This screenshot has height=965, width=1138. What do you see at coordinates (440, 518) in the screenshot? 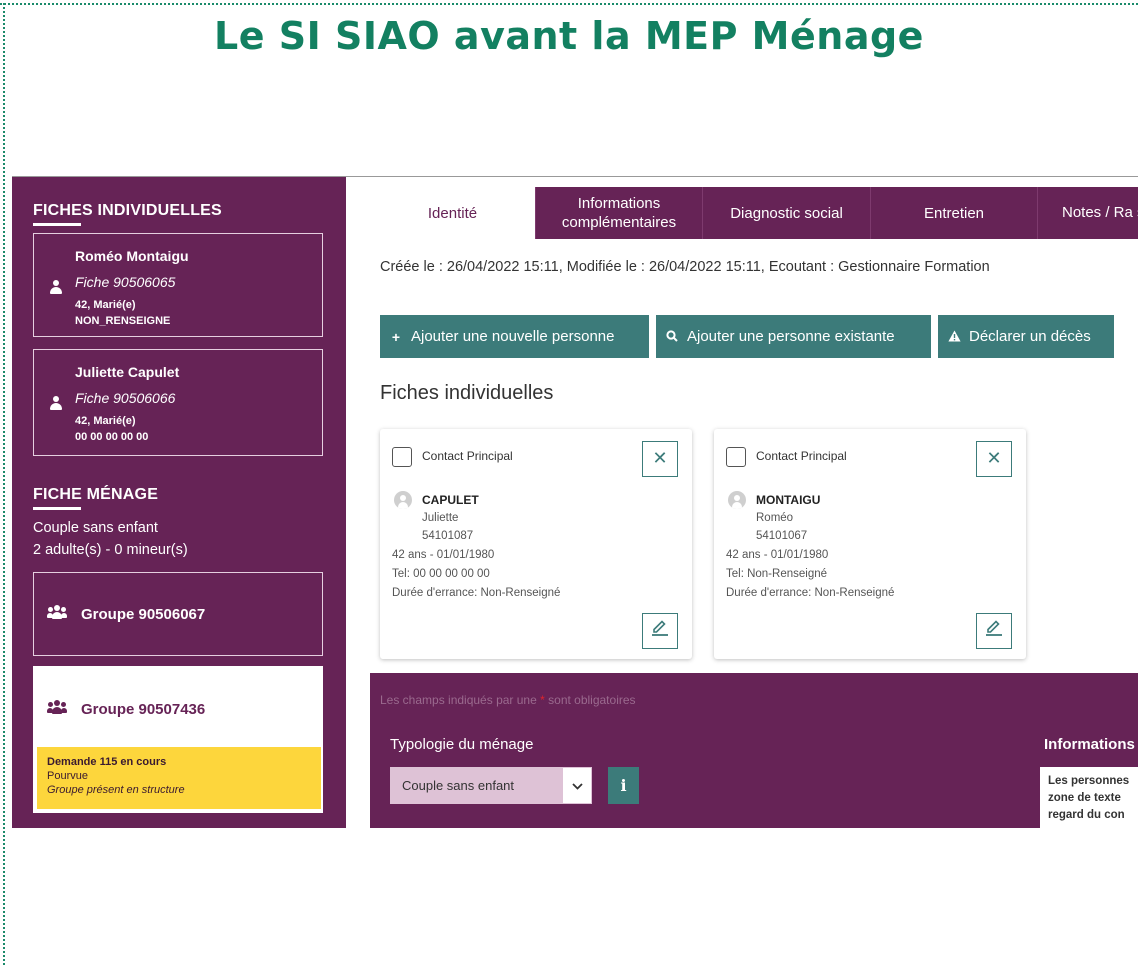
I see `card-first-name: Juliette` at bounding box center [440, 518].